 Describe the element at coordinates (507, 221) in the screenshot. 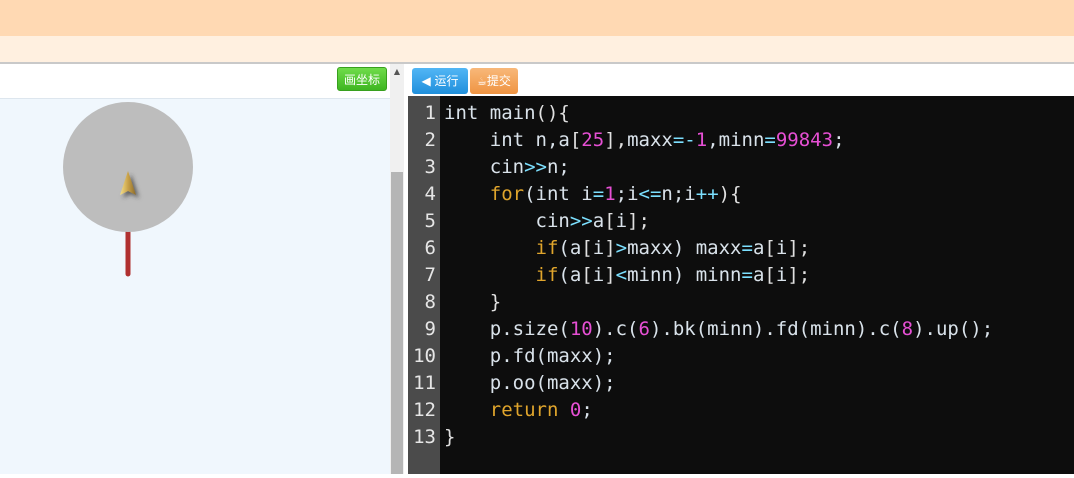

I see `code-token: cin` at that location.